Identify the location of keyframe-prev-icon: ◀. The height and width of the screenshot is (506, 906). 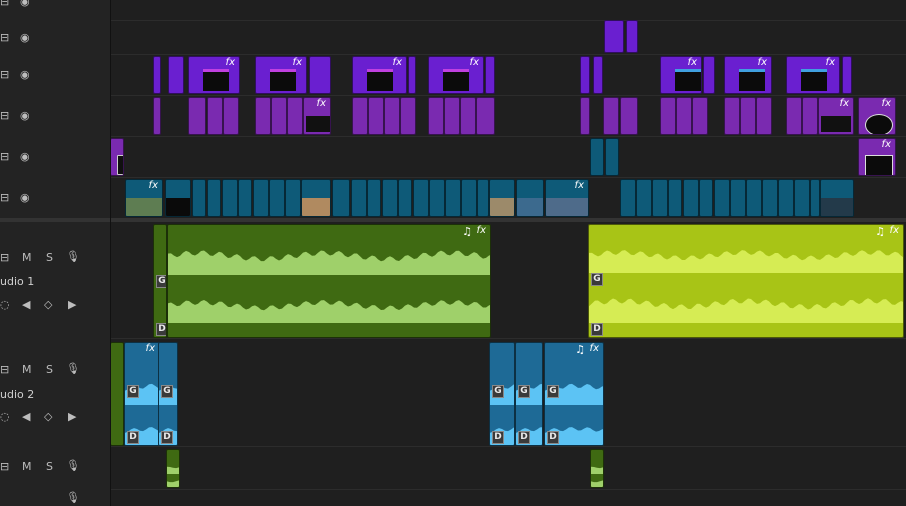
(26, 305).